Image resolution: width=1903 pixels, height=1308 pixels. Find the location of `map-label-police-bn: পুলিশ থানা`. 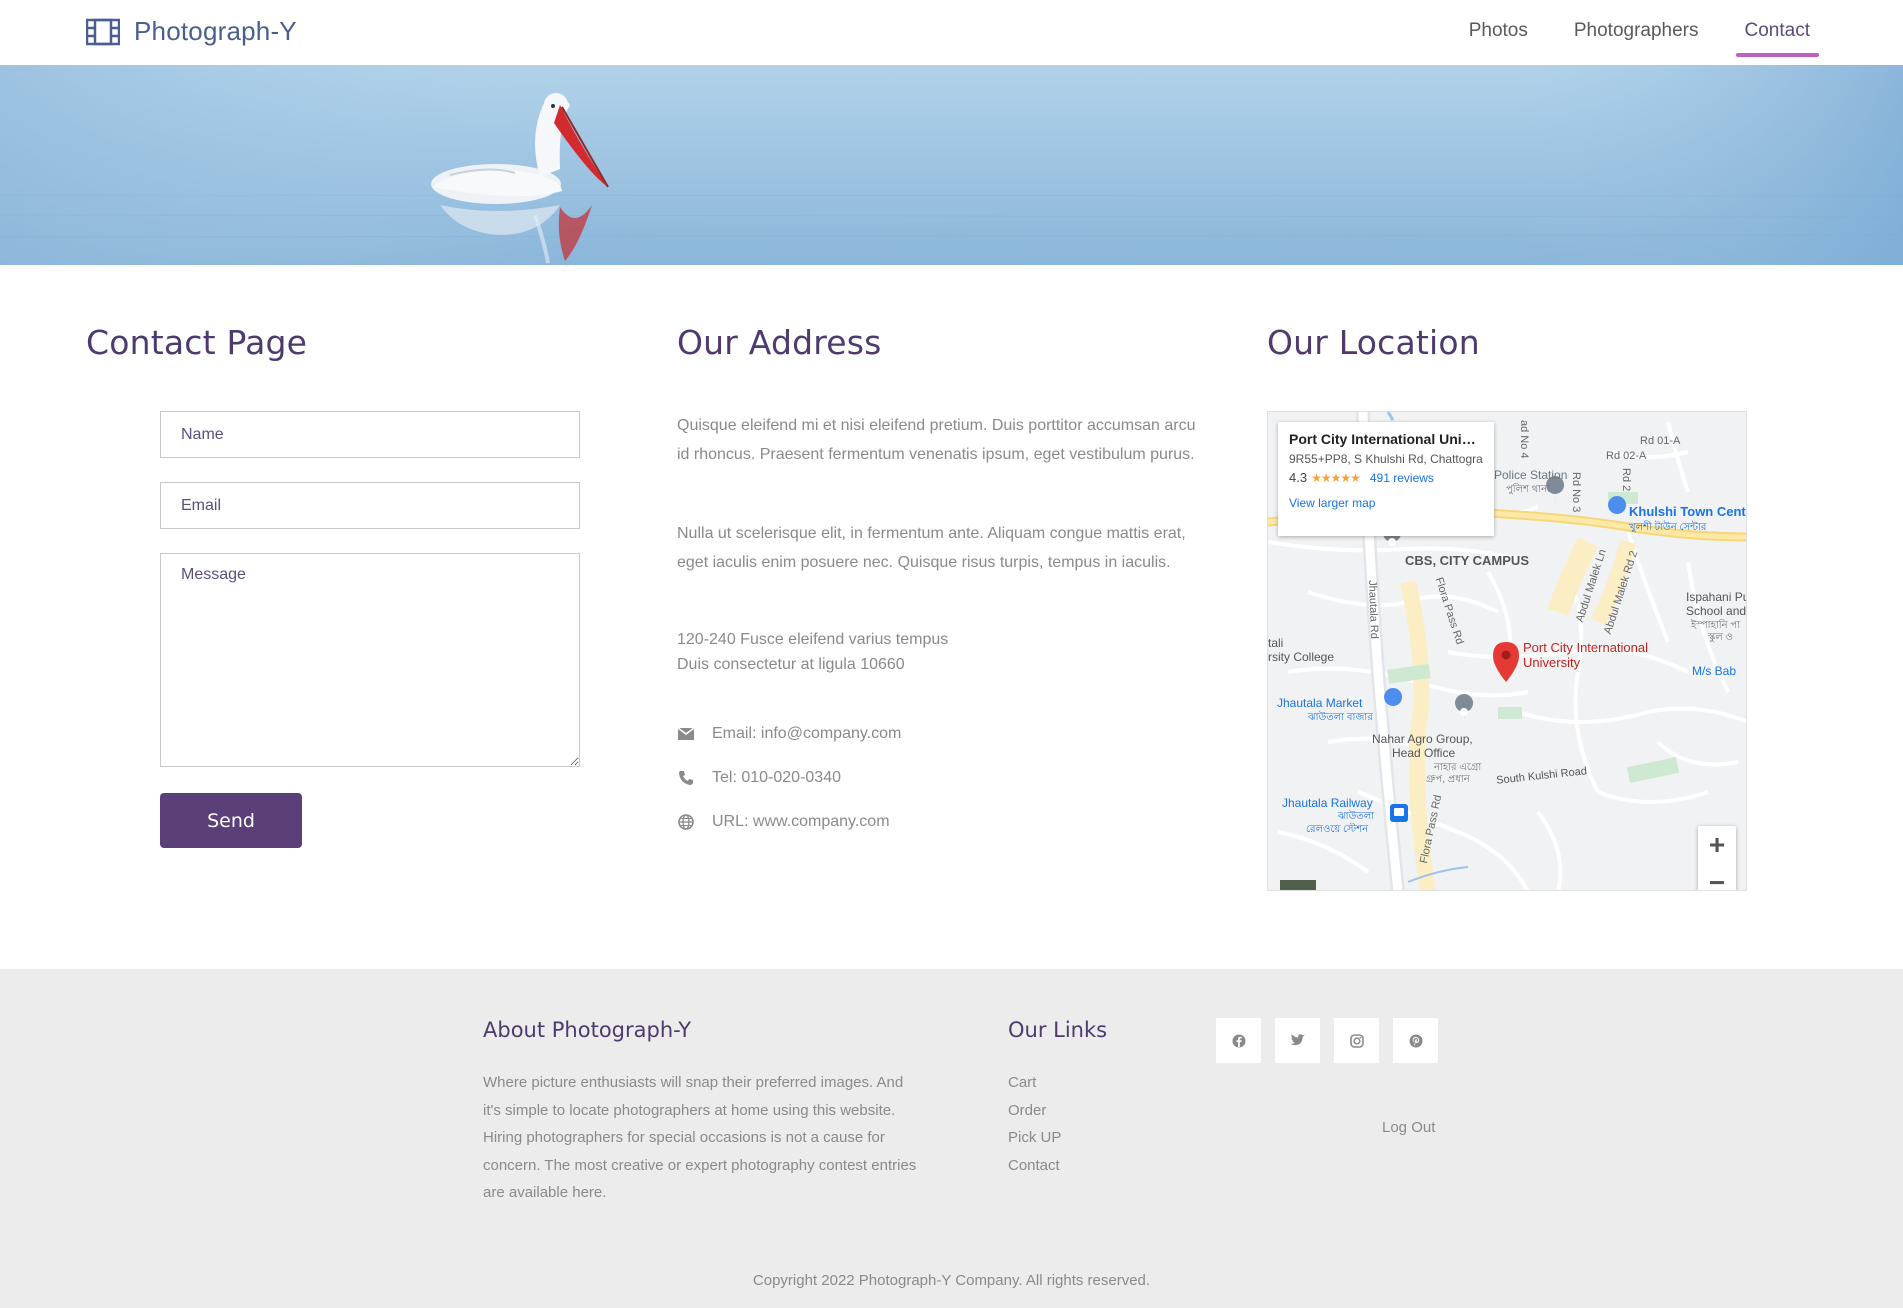

map-label-police-bn: পুলিশ থানা is located at coordinates (1528, 489).